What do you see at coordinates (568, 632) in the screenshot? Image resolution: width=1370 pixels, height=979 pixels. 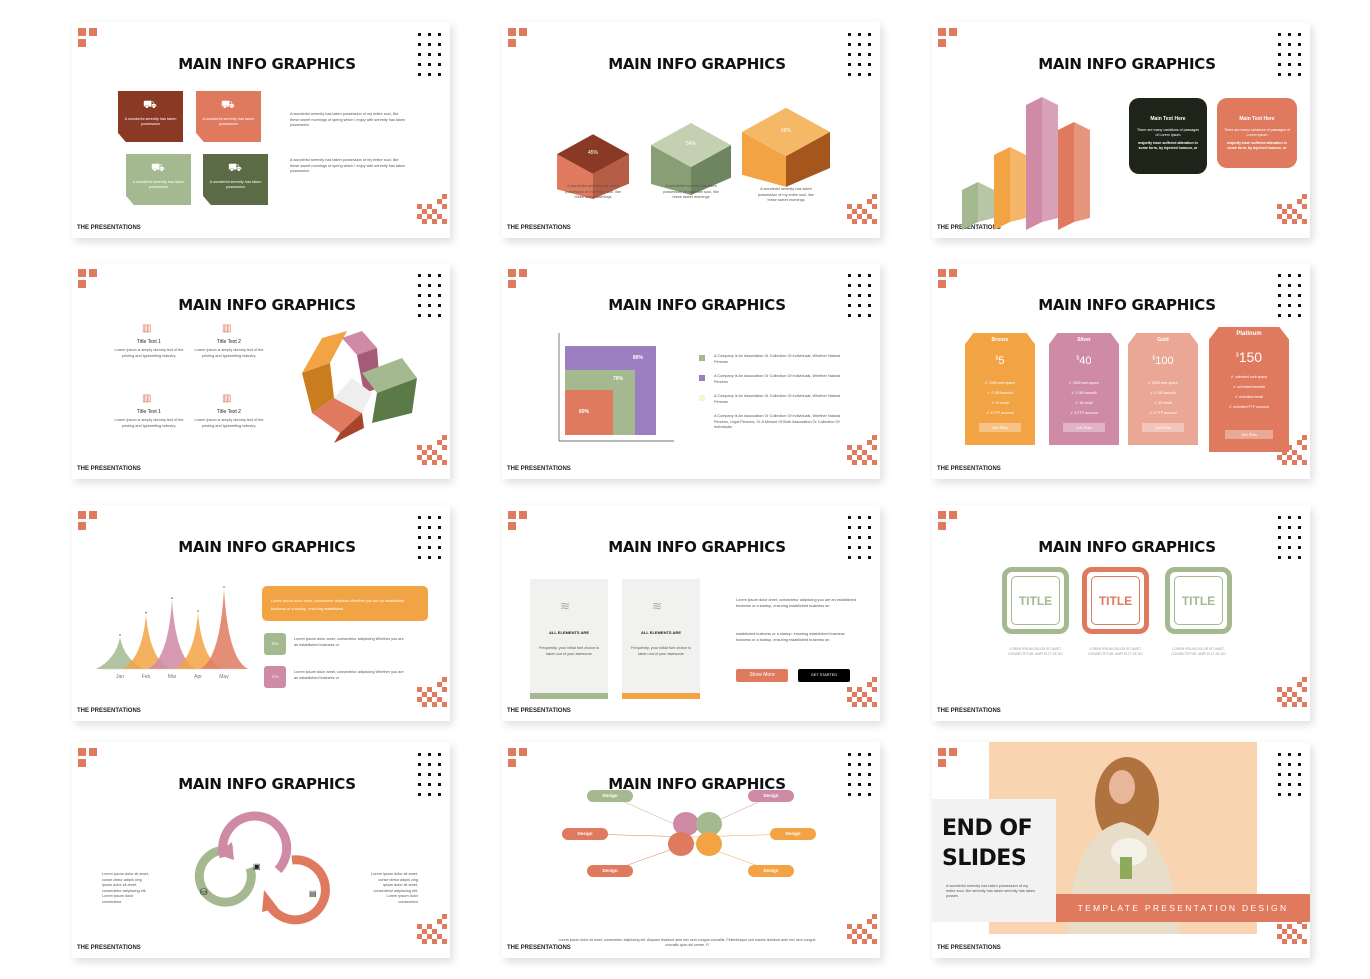 I see `card-heading: ALL ELEMENTS ARE` at bounding box center [568, 632].